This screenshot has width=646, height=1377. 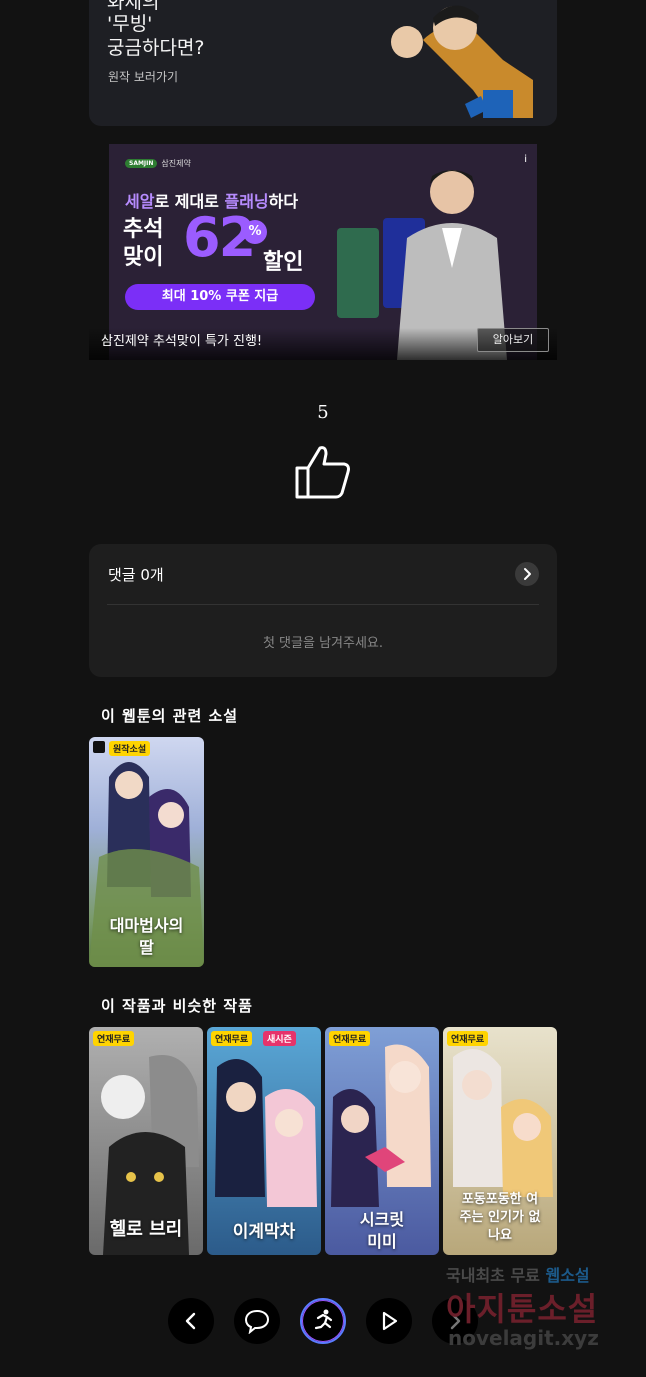 What do you see at coordinates (283, 201) in the screenshot?
I see `ad-headline-part: 하다` at bounding box center [283, 201].